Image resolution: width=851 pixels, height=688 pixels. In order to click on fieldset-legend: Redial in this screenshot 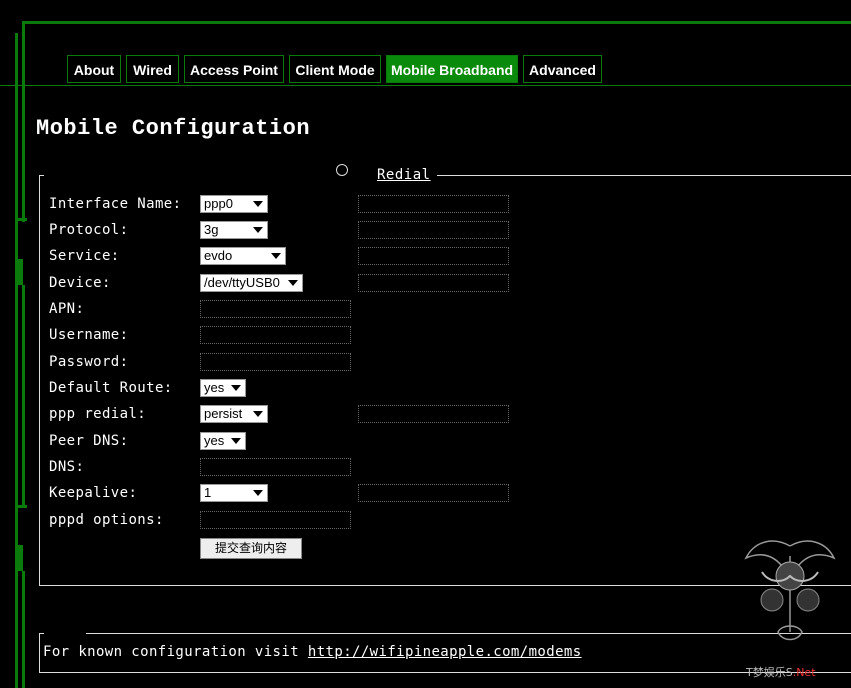, I will do `click(404, 175)`.